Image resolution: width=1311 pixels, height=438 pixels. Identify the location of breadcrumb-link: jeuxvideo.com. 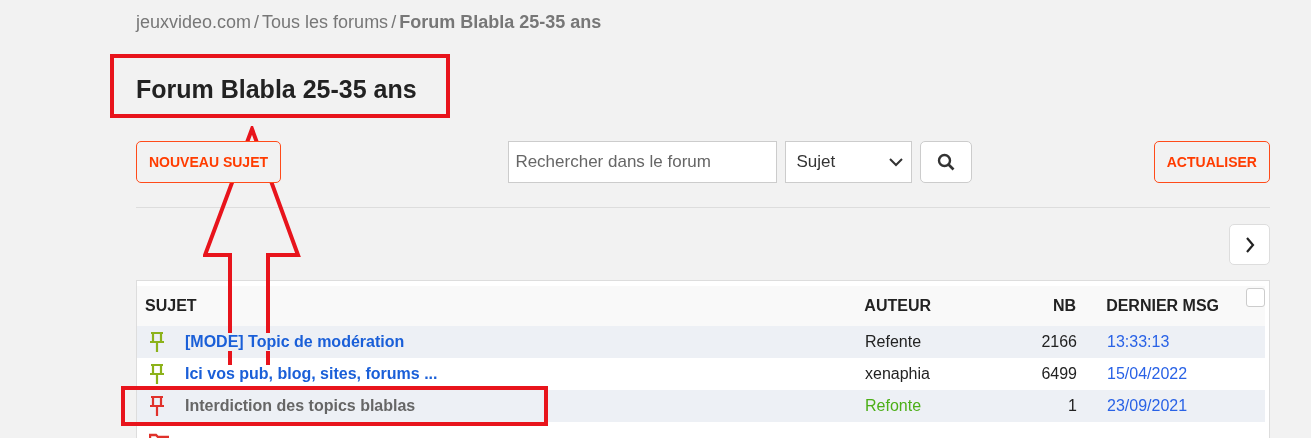
(194, 22).